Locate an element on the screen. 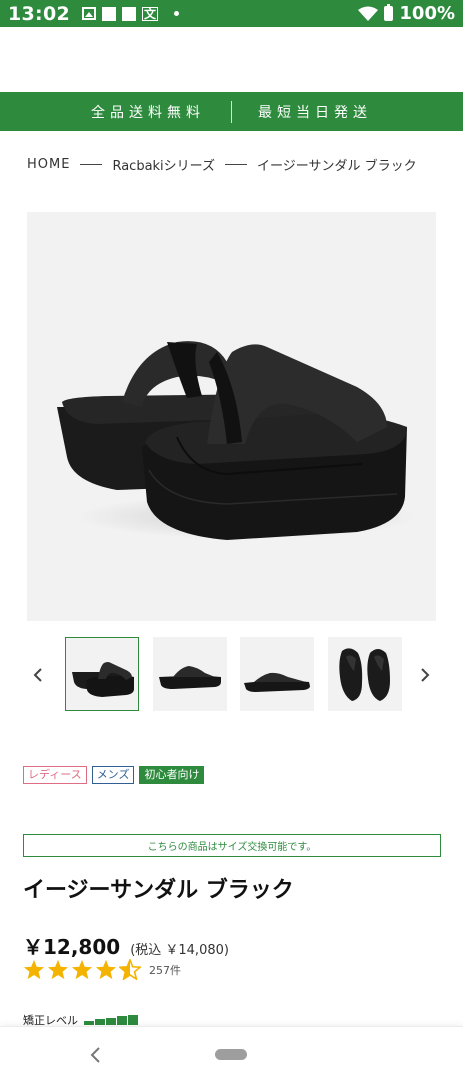 The width and height of the screenshot is (463, 1080). sandal-side-2-thumb is located at coordinates (277, 682).